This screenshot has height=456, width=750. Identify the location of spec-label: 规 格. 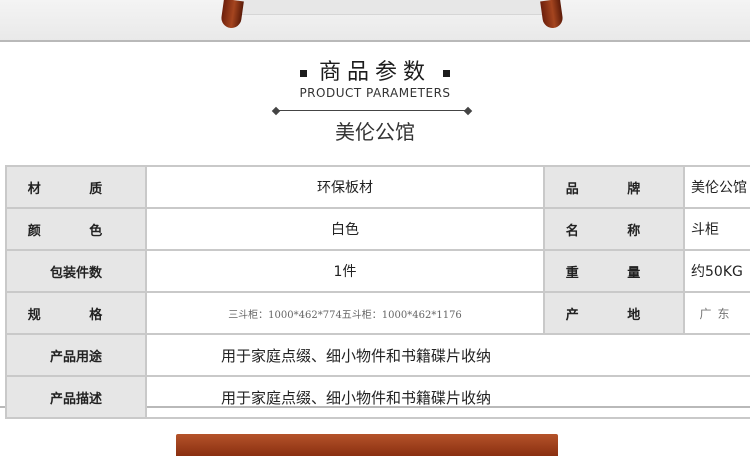
(76, 313).